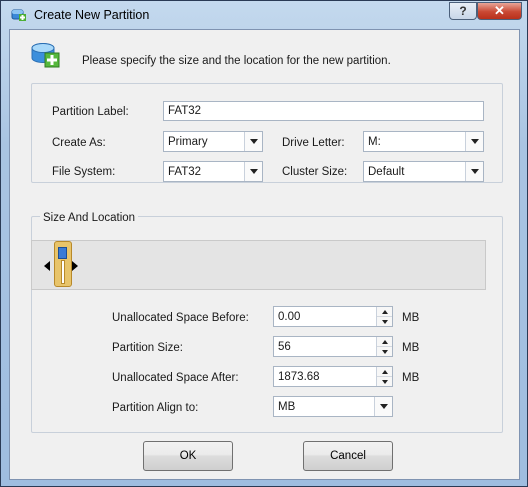 This screenshot has height=487, width=528. Describe the element at coordinates (386, 172) in the screenshot. I see `cluster-size-value: Default` at that location.